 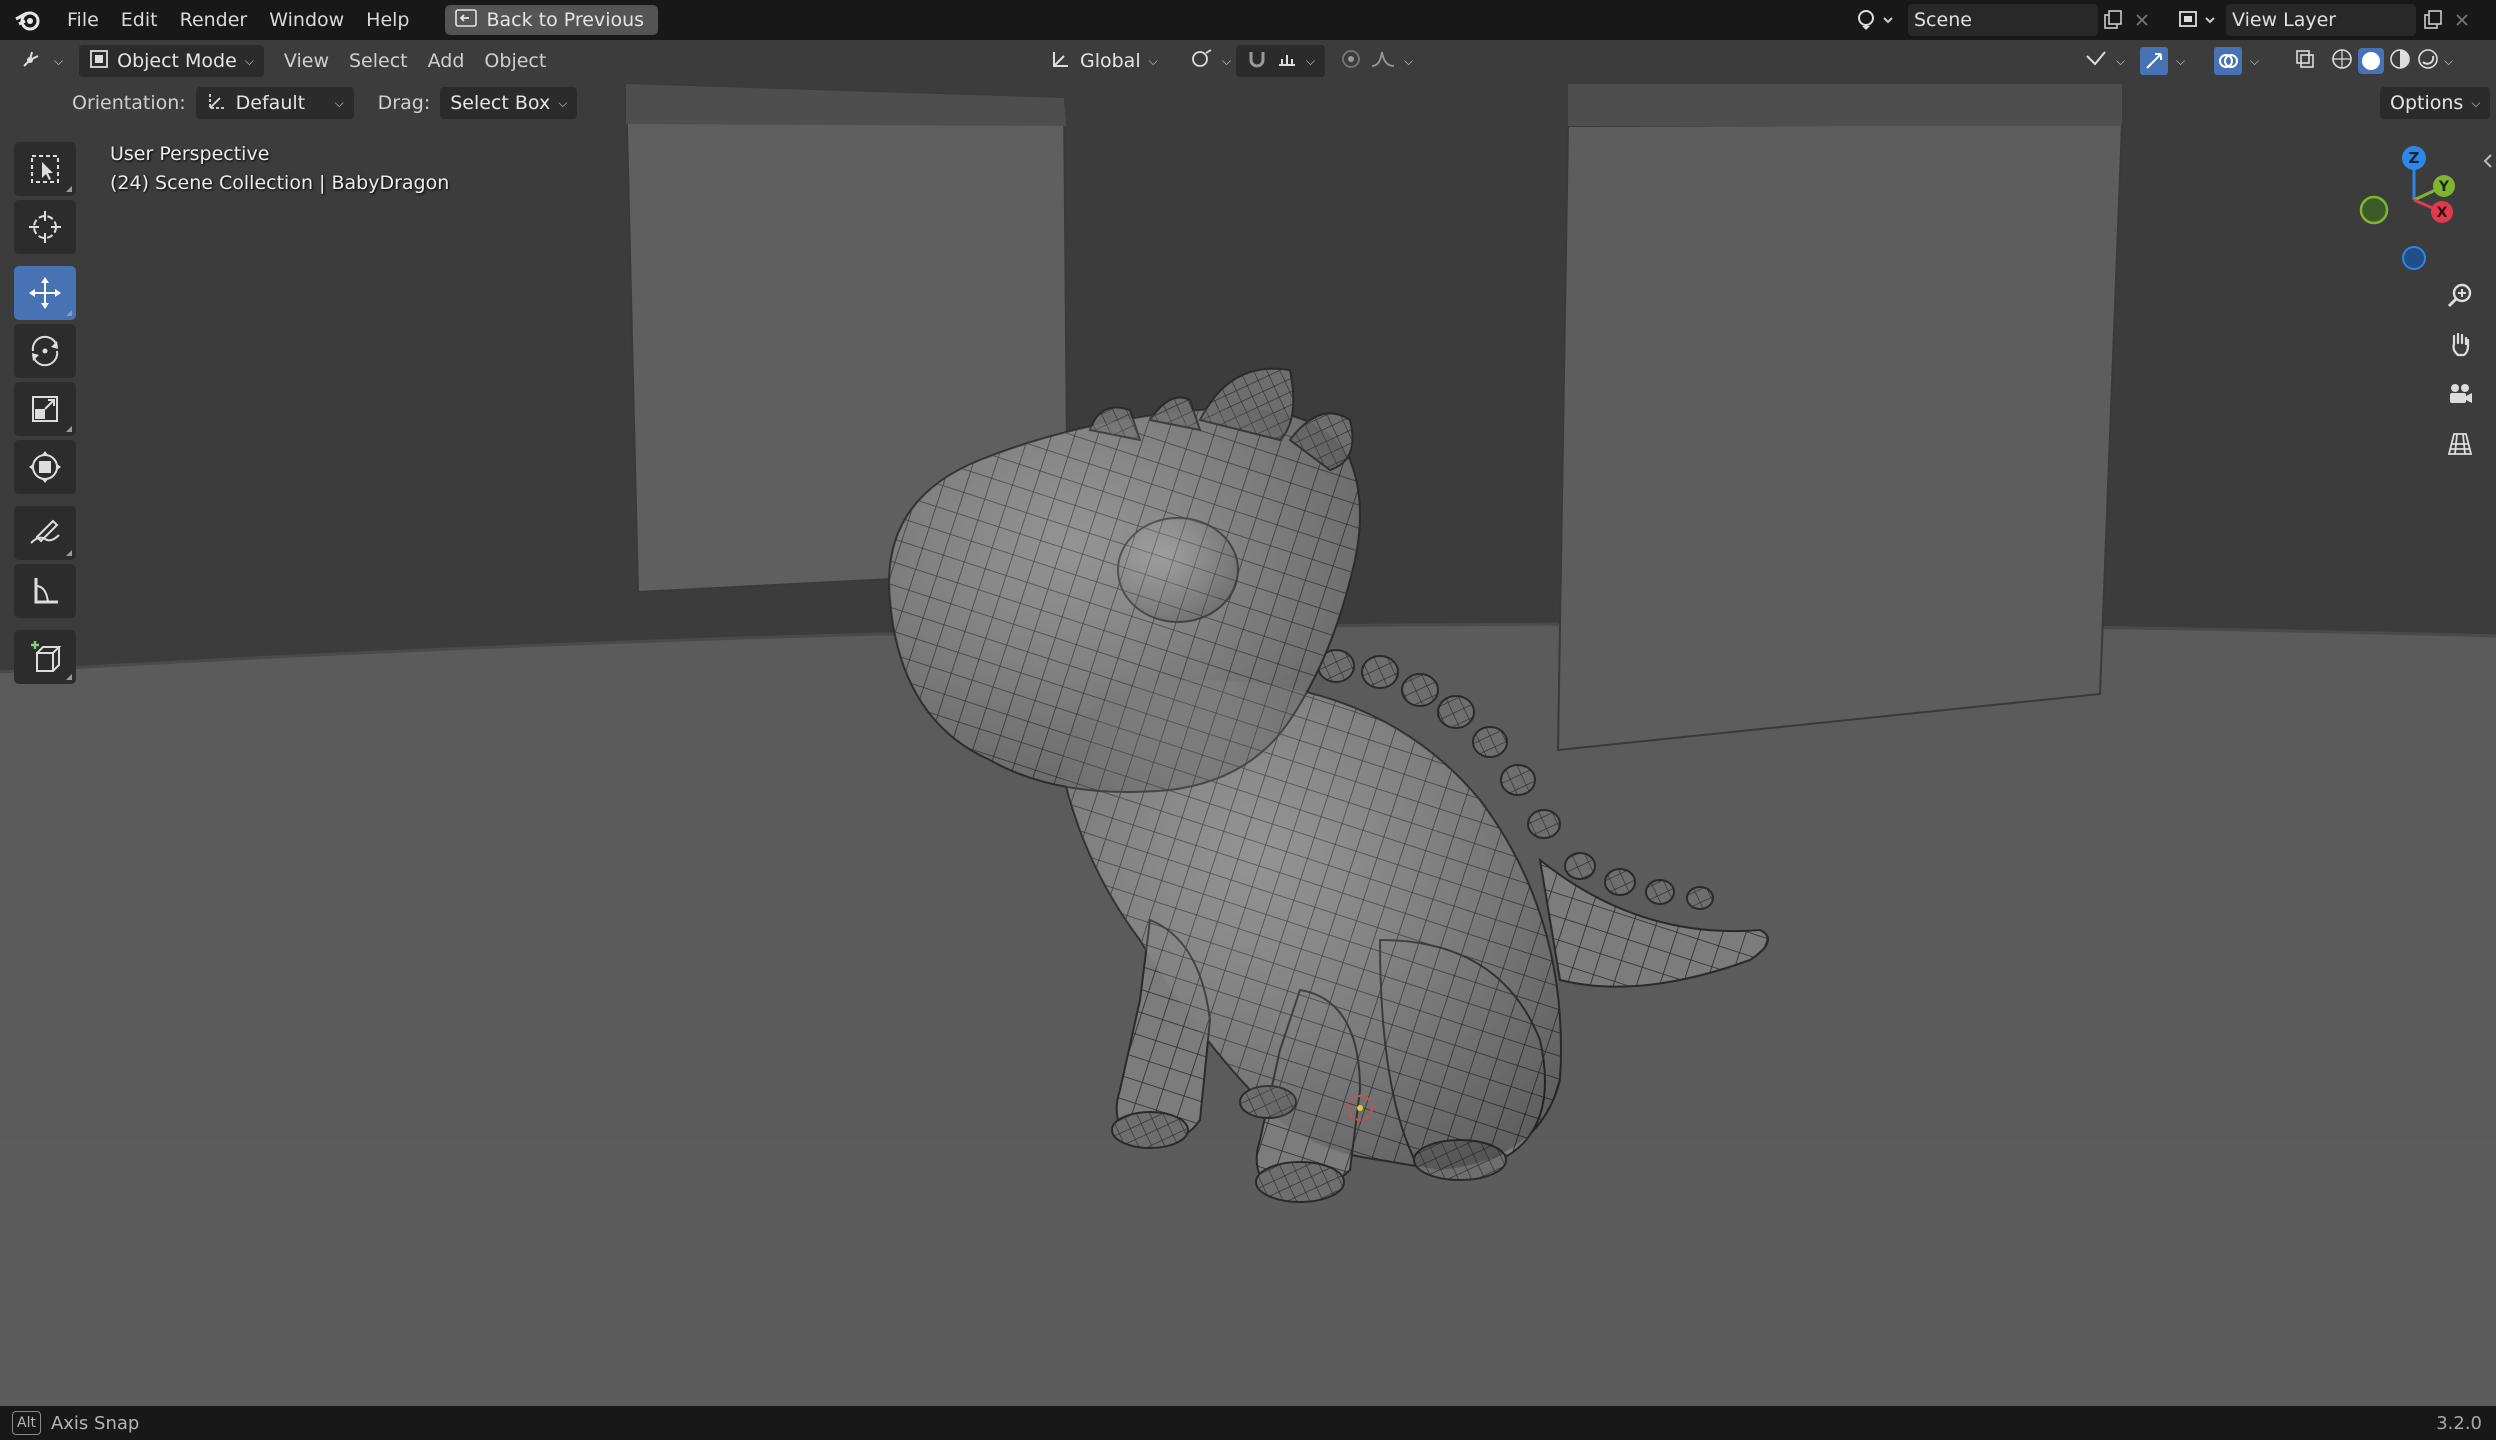 I want to click on scene-selector-icon, so click(x=1876, y=20).